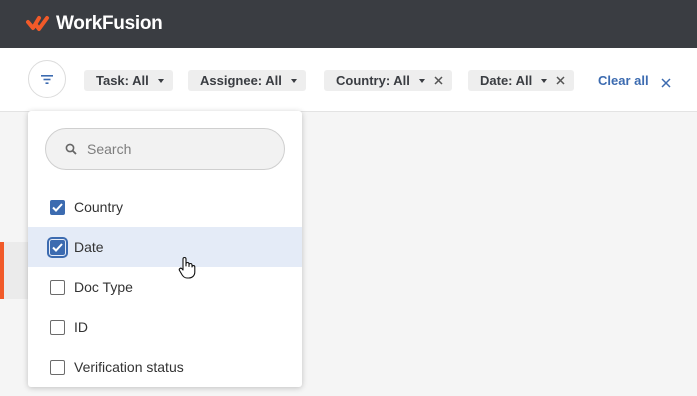  I want to click on filter-toggle-button, so click(47, 79).